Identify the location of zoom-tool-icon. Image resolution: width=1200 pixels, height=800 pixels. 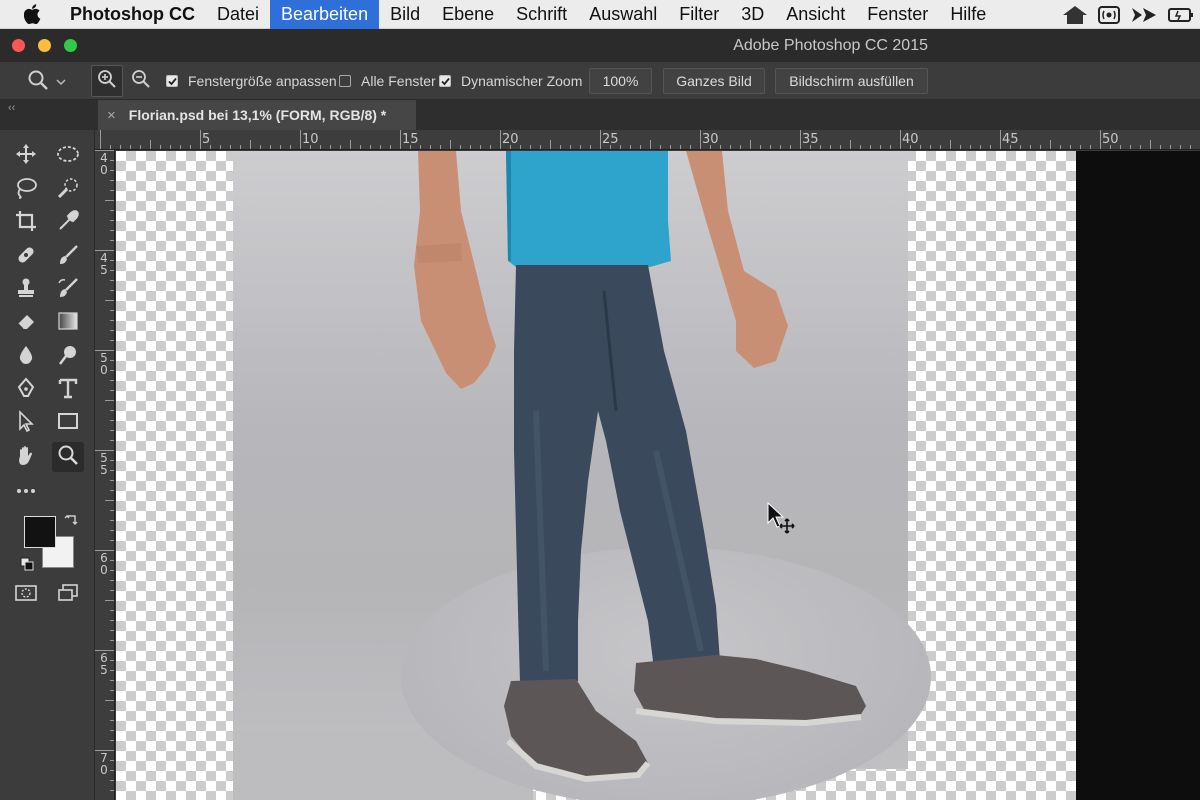
(38, 81).